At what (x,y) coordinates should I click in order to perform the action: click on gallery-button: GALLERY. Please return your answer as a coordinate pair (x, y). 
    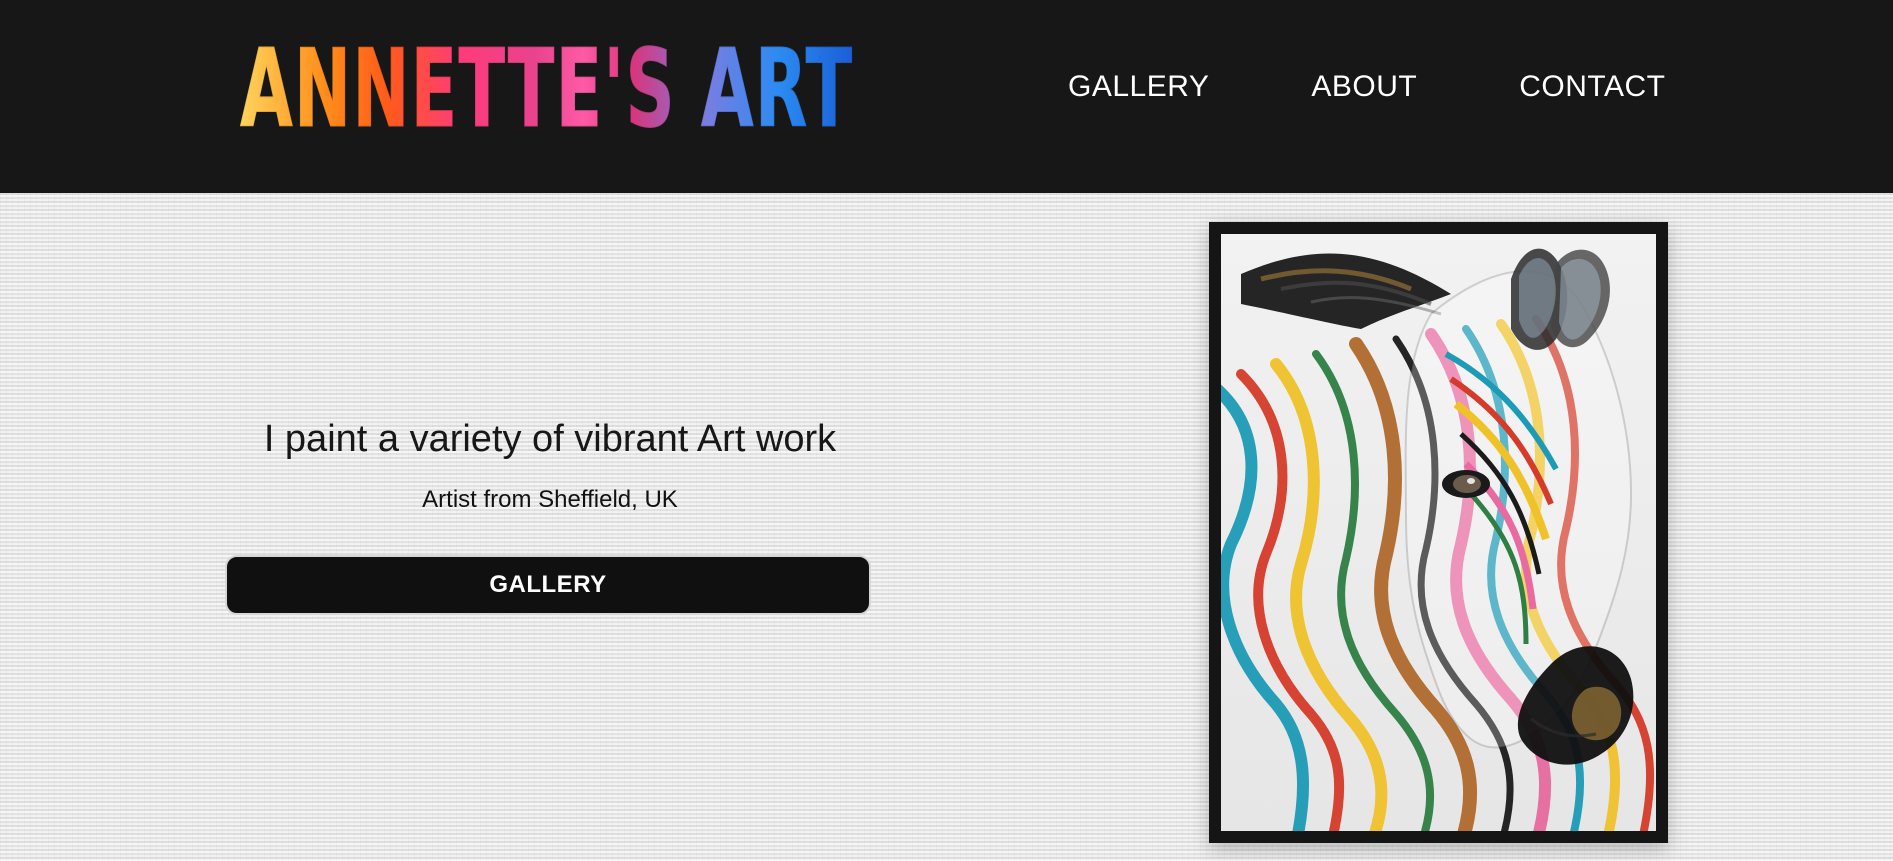
    Looking at the image, I should click on (548, 585).